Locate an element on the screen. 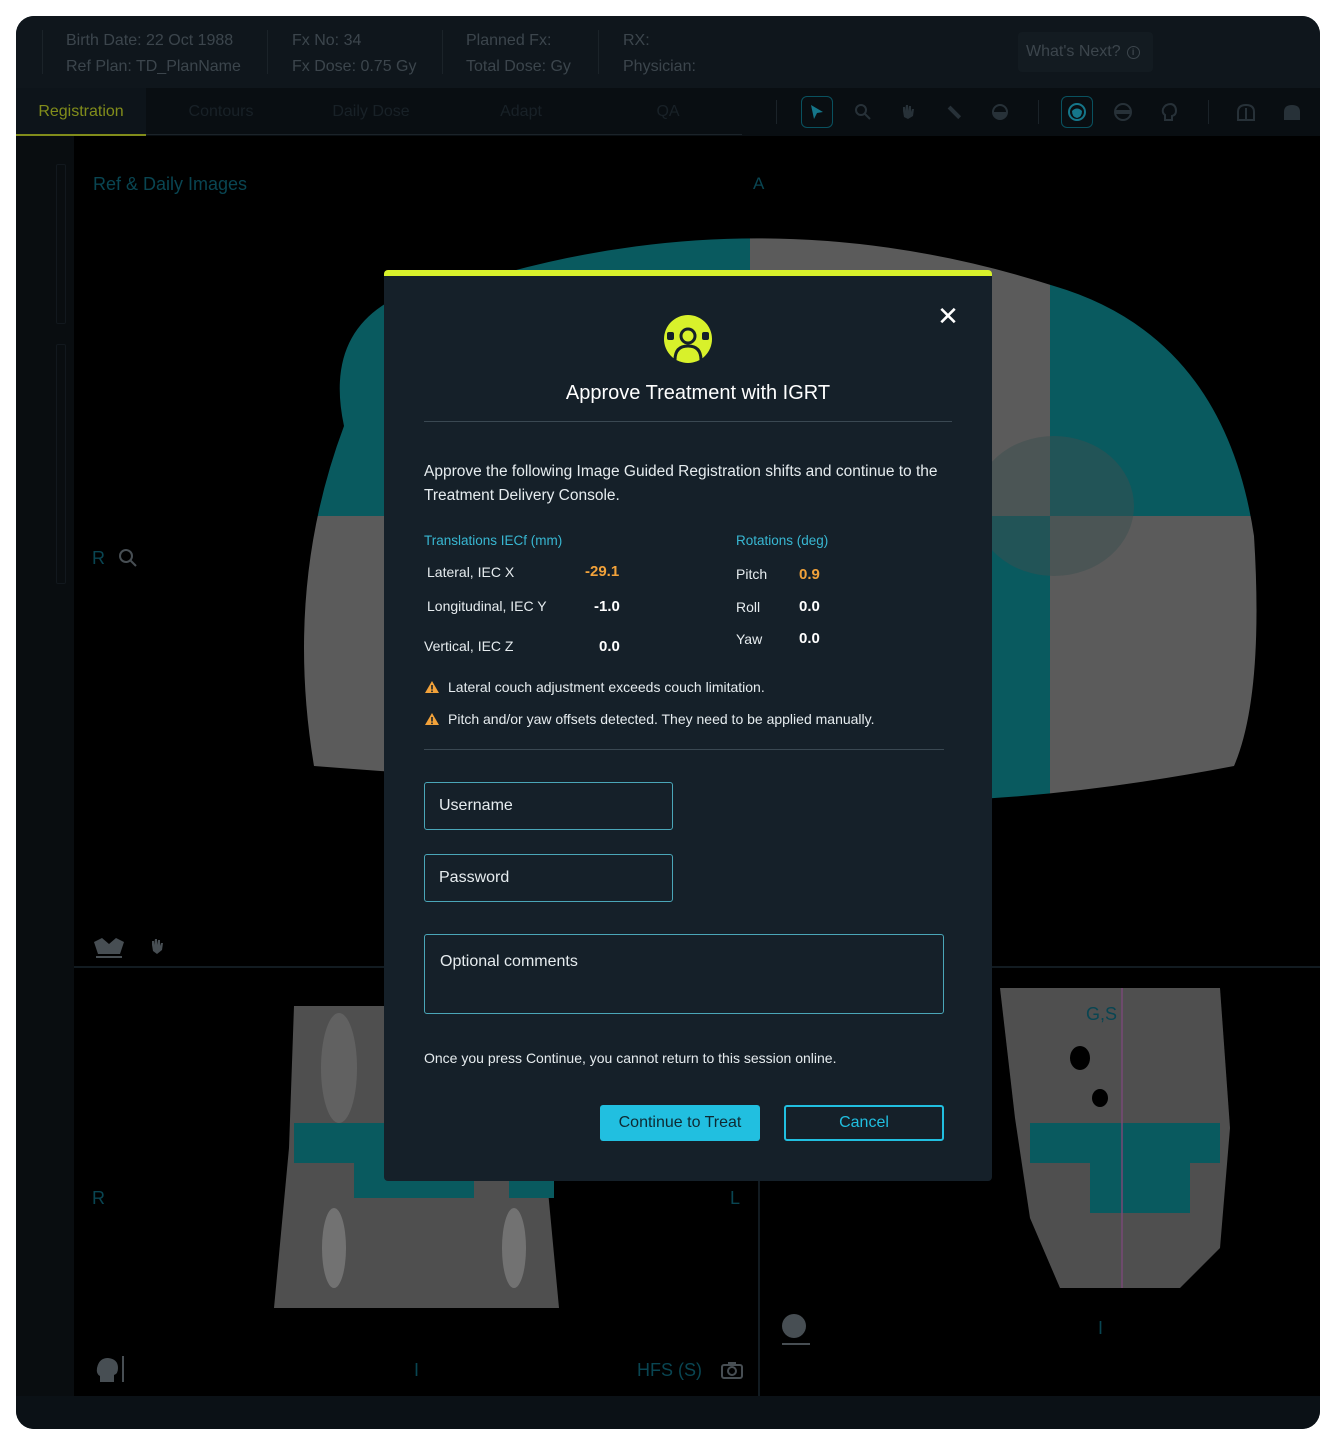 This screenshot has height=1445, width=1336. username-field is located at coordinates (548, 806).